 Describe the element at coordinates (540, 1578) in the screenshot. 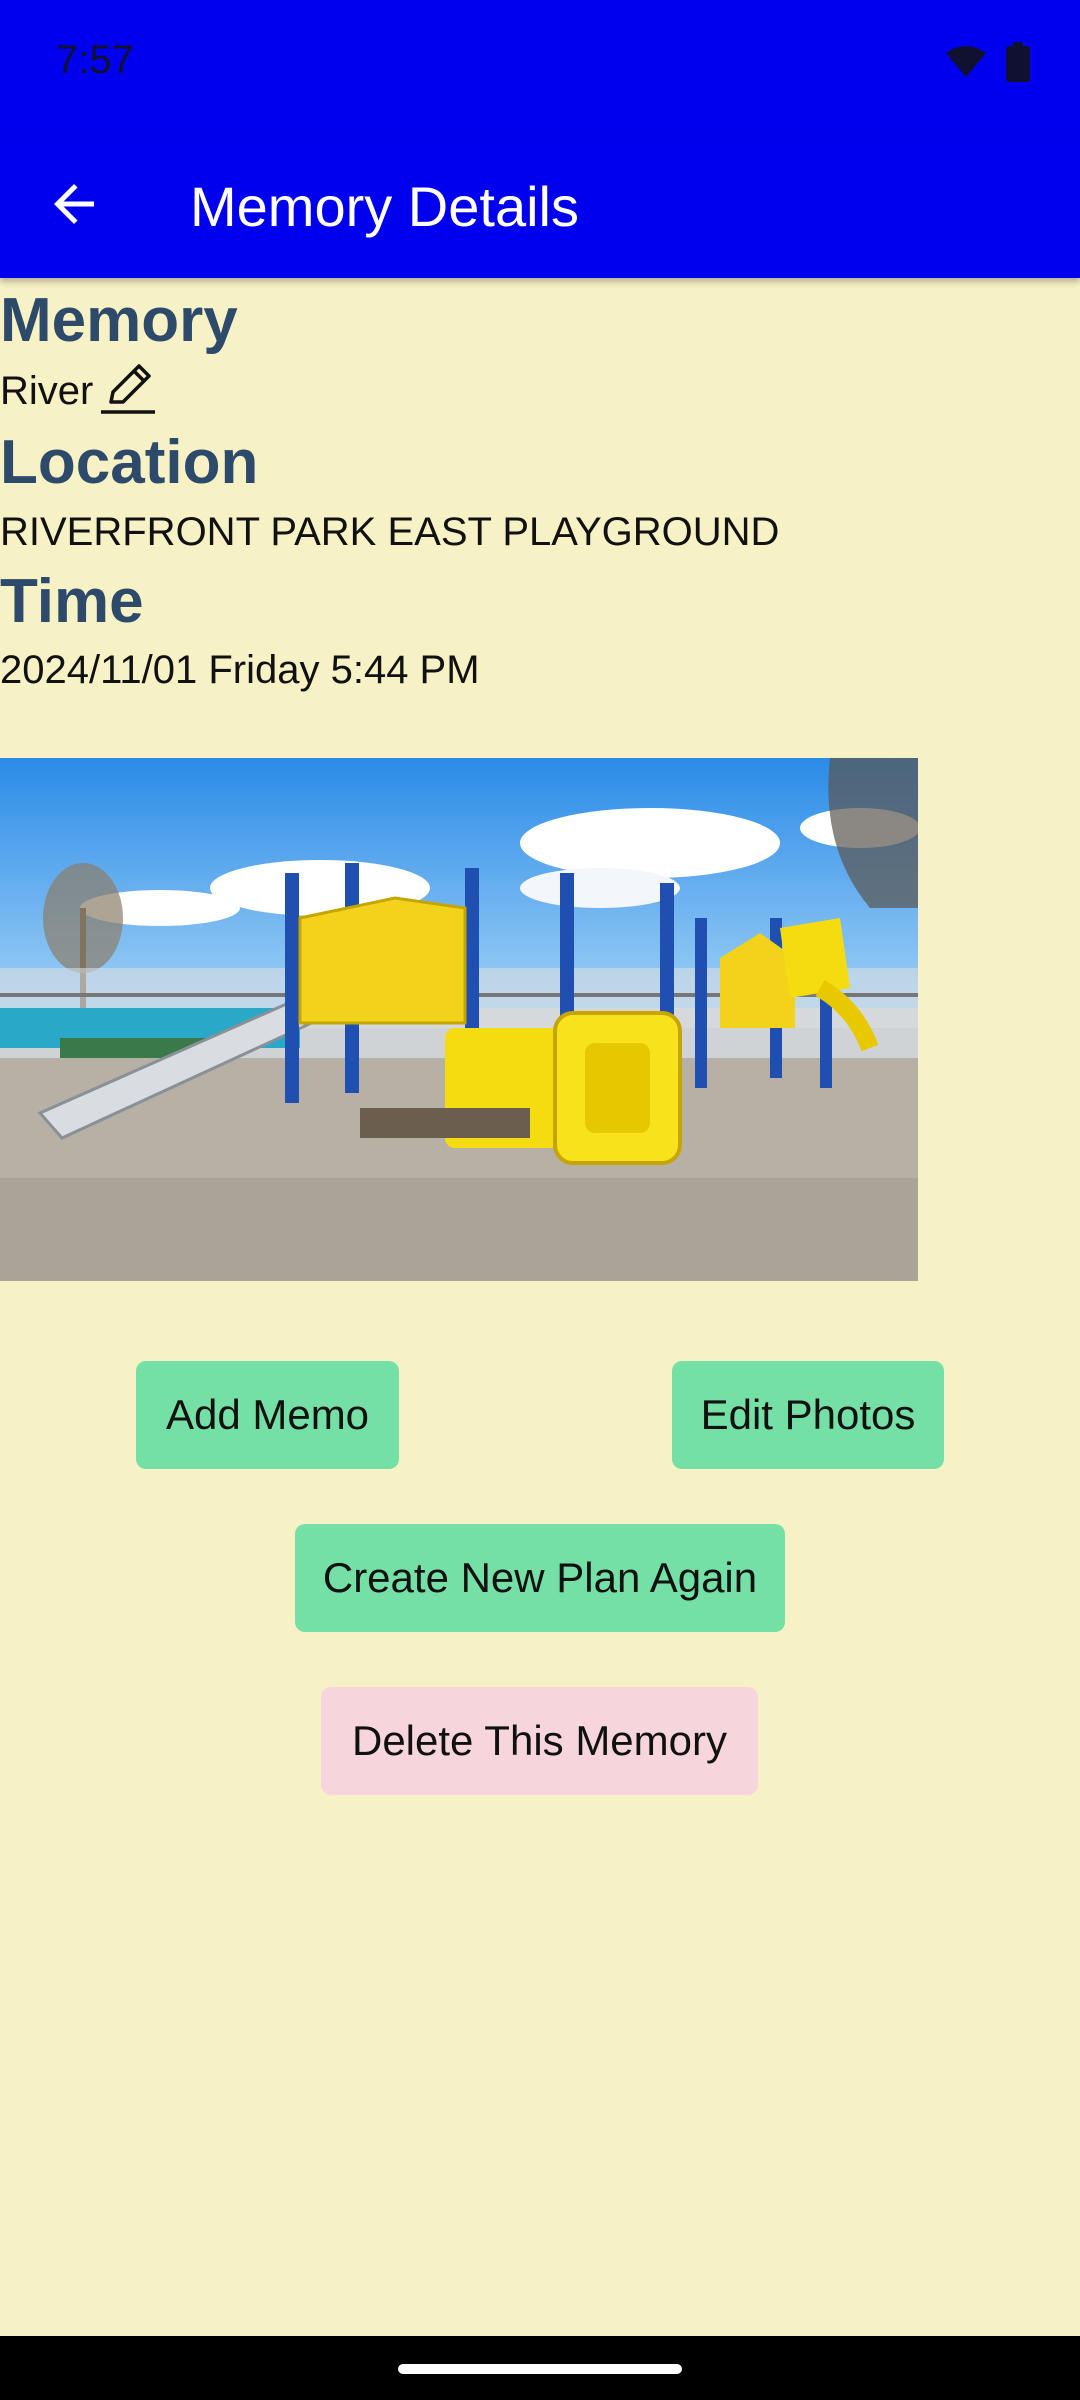

I see `create-new-plan-button: Create New Plan Again` at that location.